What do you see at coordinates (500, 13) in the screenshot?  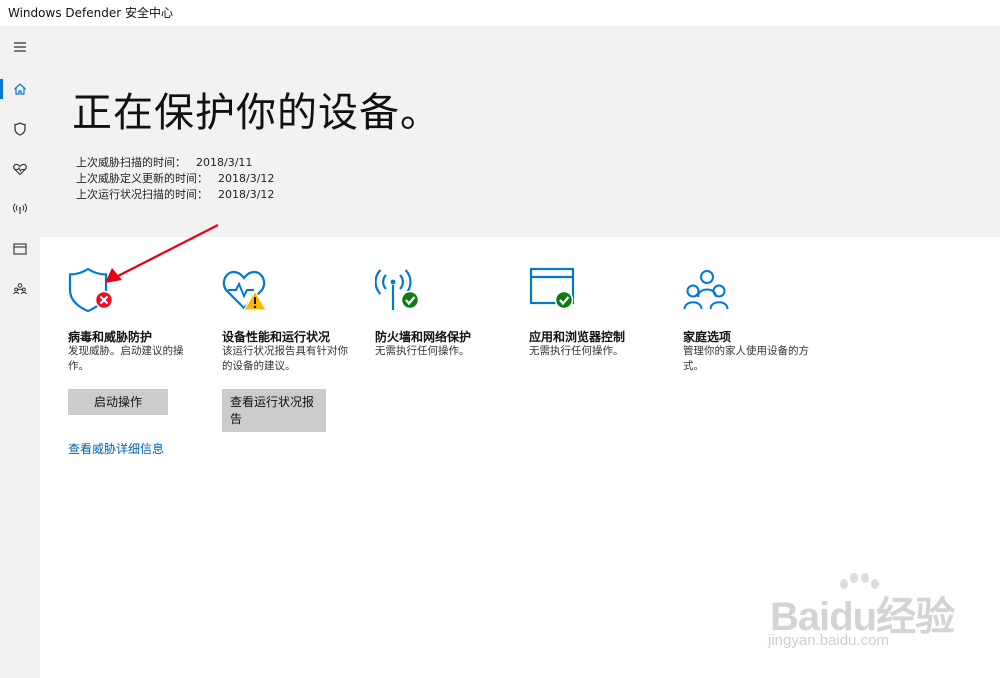 I see `window-title-bar: Windows Defender 安全中心` at bounding box center [500, 13].